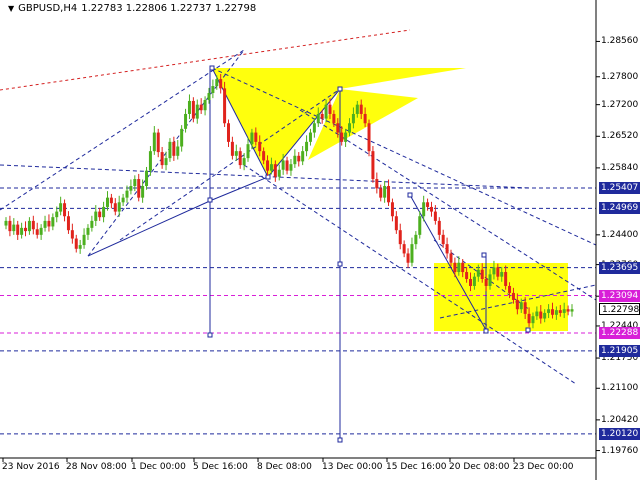  Describe the element at coordinates (619, 433) in the screenshot. I see `price-level-label: 1.20120` at that location.